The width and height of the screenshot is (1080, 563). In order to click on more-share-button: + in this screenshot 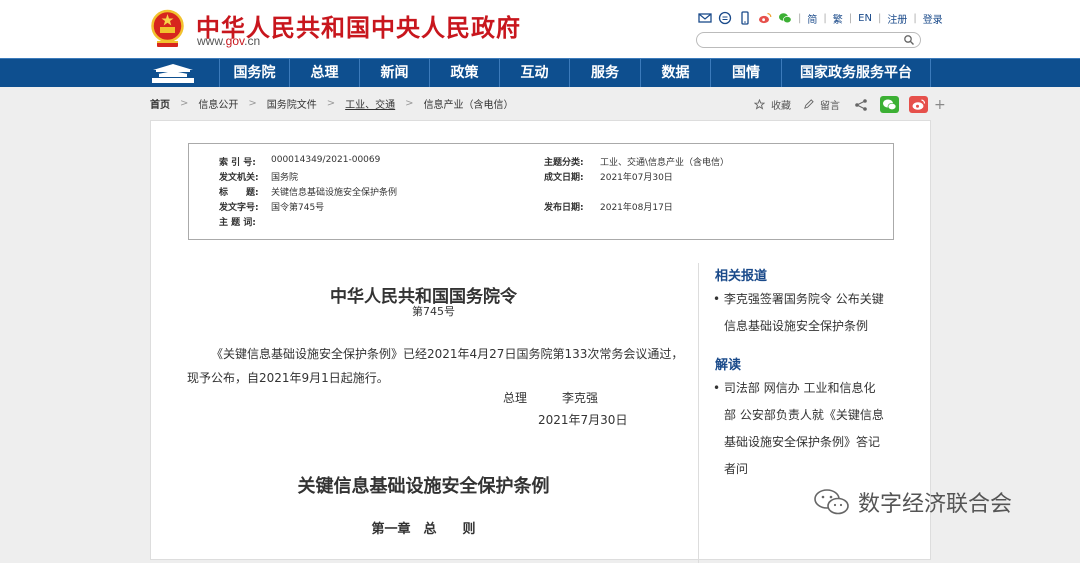, I will do `click(940, 105)`.